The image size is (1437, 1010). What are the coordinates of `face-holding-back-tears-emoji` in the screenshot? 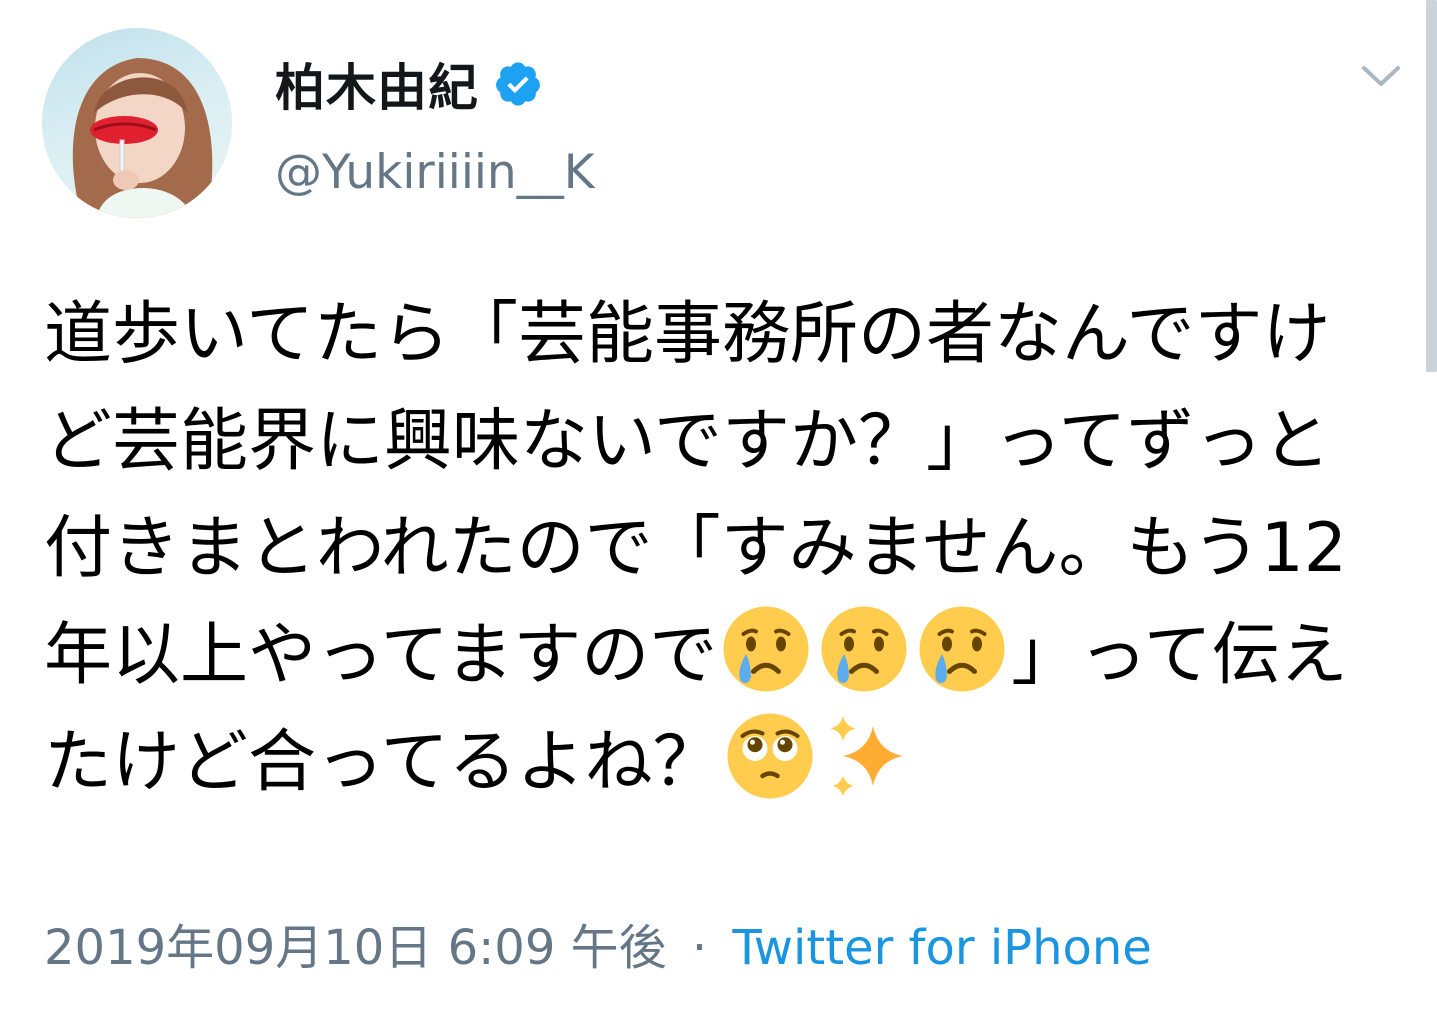 It's located at (770, 756).